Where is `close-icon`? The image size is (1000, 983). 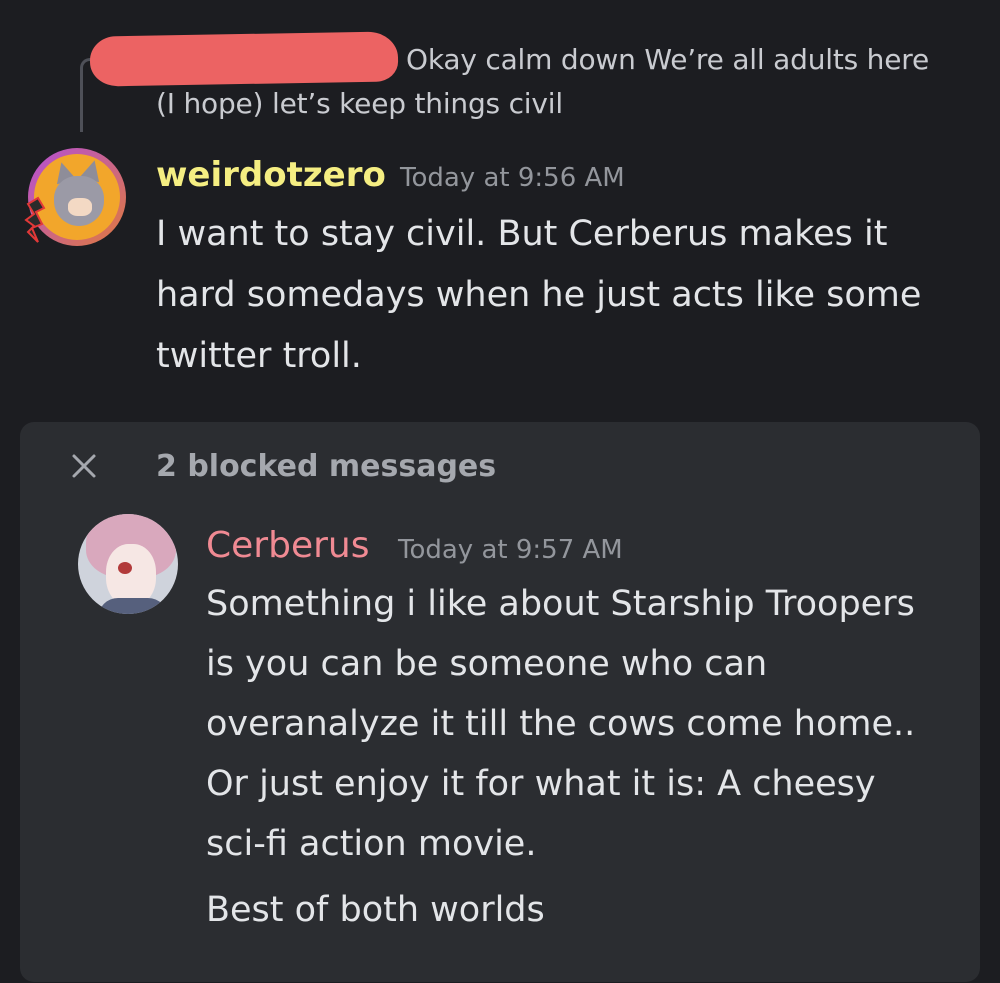 close-icon is located at coordinates (84, 466).